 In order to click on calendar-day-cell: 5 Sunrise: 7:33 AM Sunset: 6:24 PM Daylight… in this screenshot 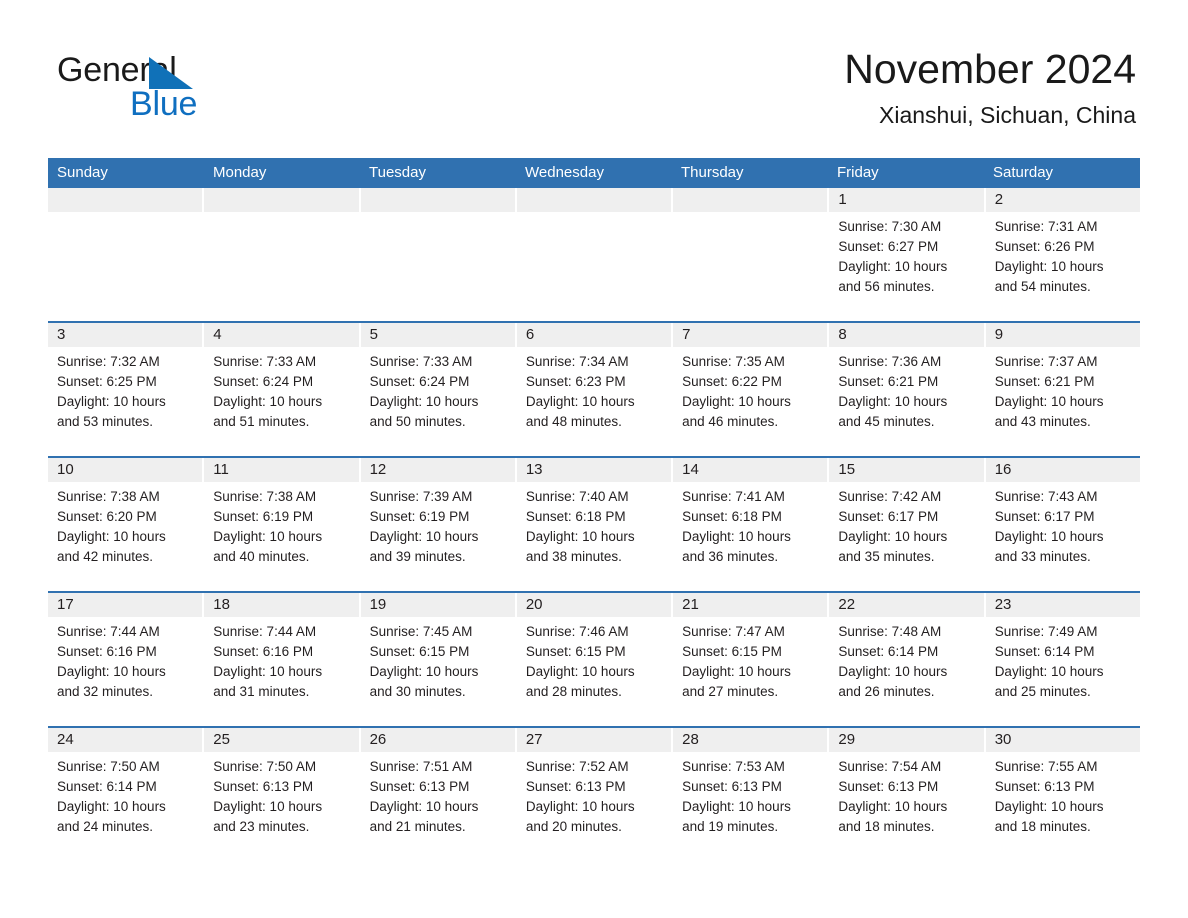, I will do `click(438, 389)`.